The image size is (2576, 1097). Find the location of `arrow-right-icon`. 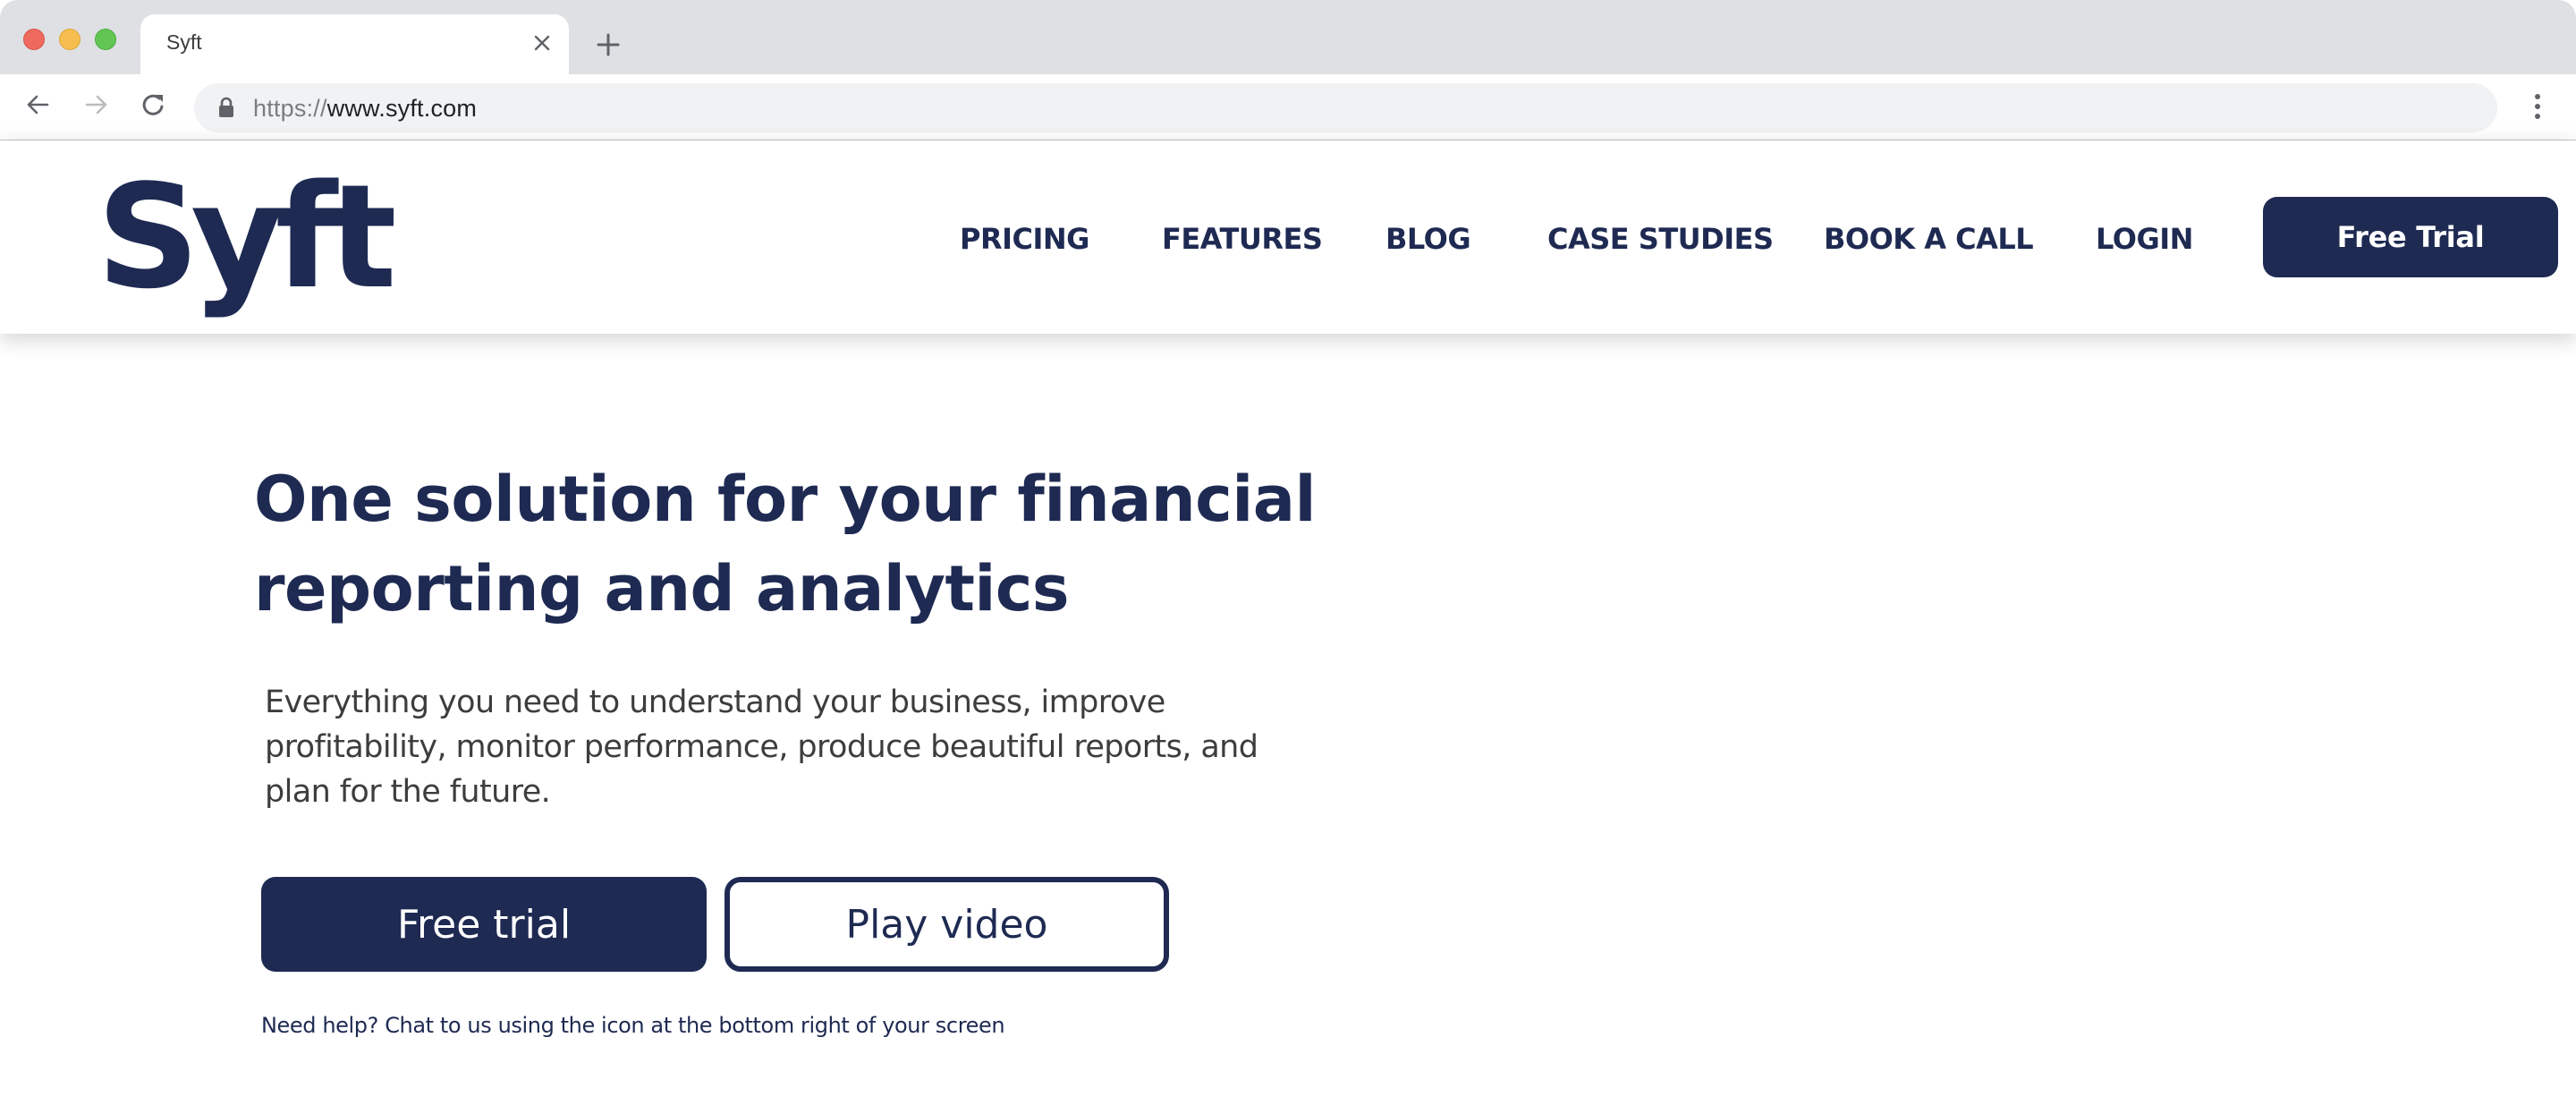

arrow-right-icon is located at coordinates (96, 104).